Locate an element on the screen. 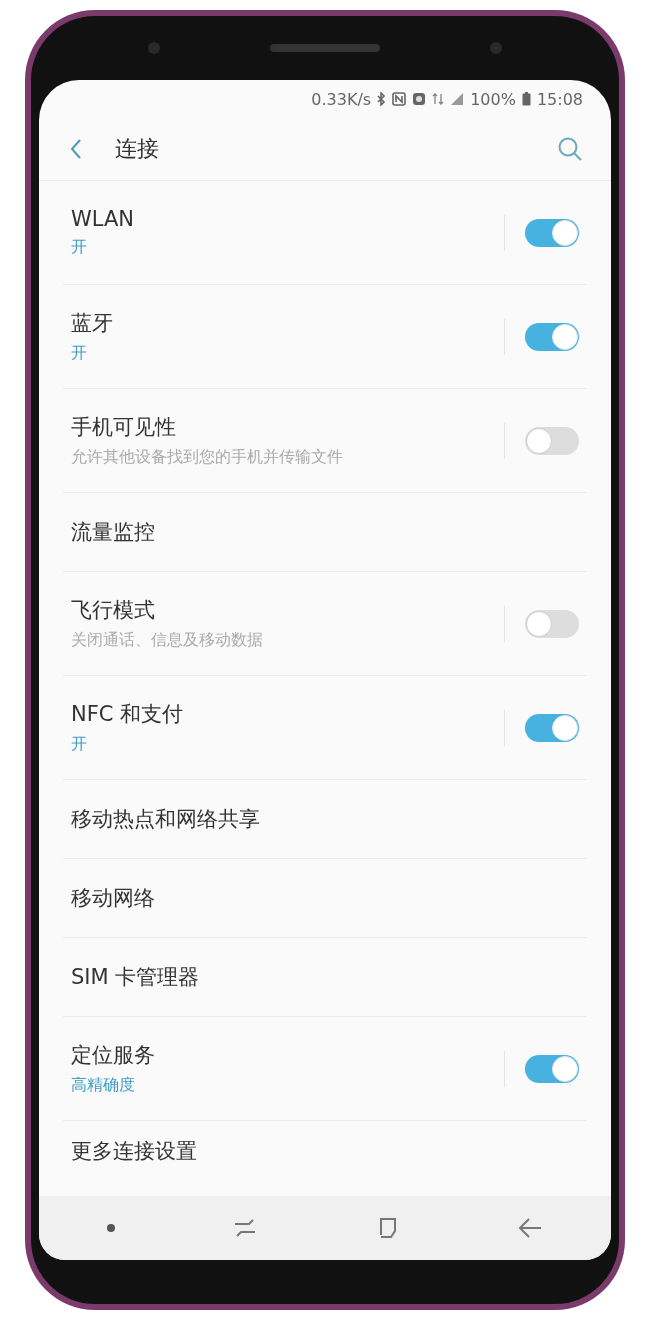  nfc-icon is located at coordinates (399, 99).